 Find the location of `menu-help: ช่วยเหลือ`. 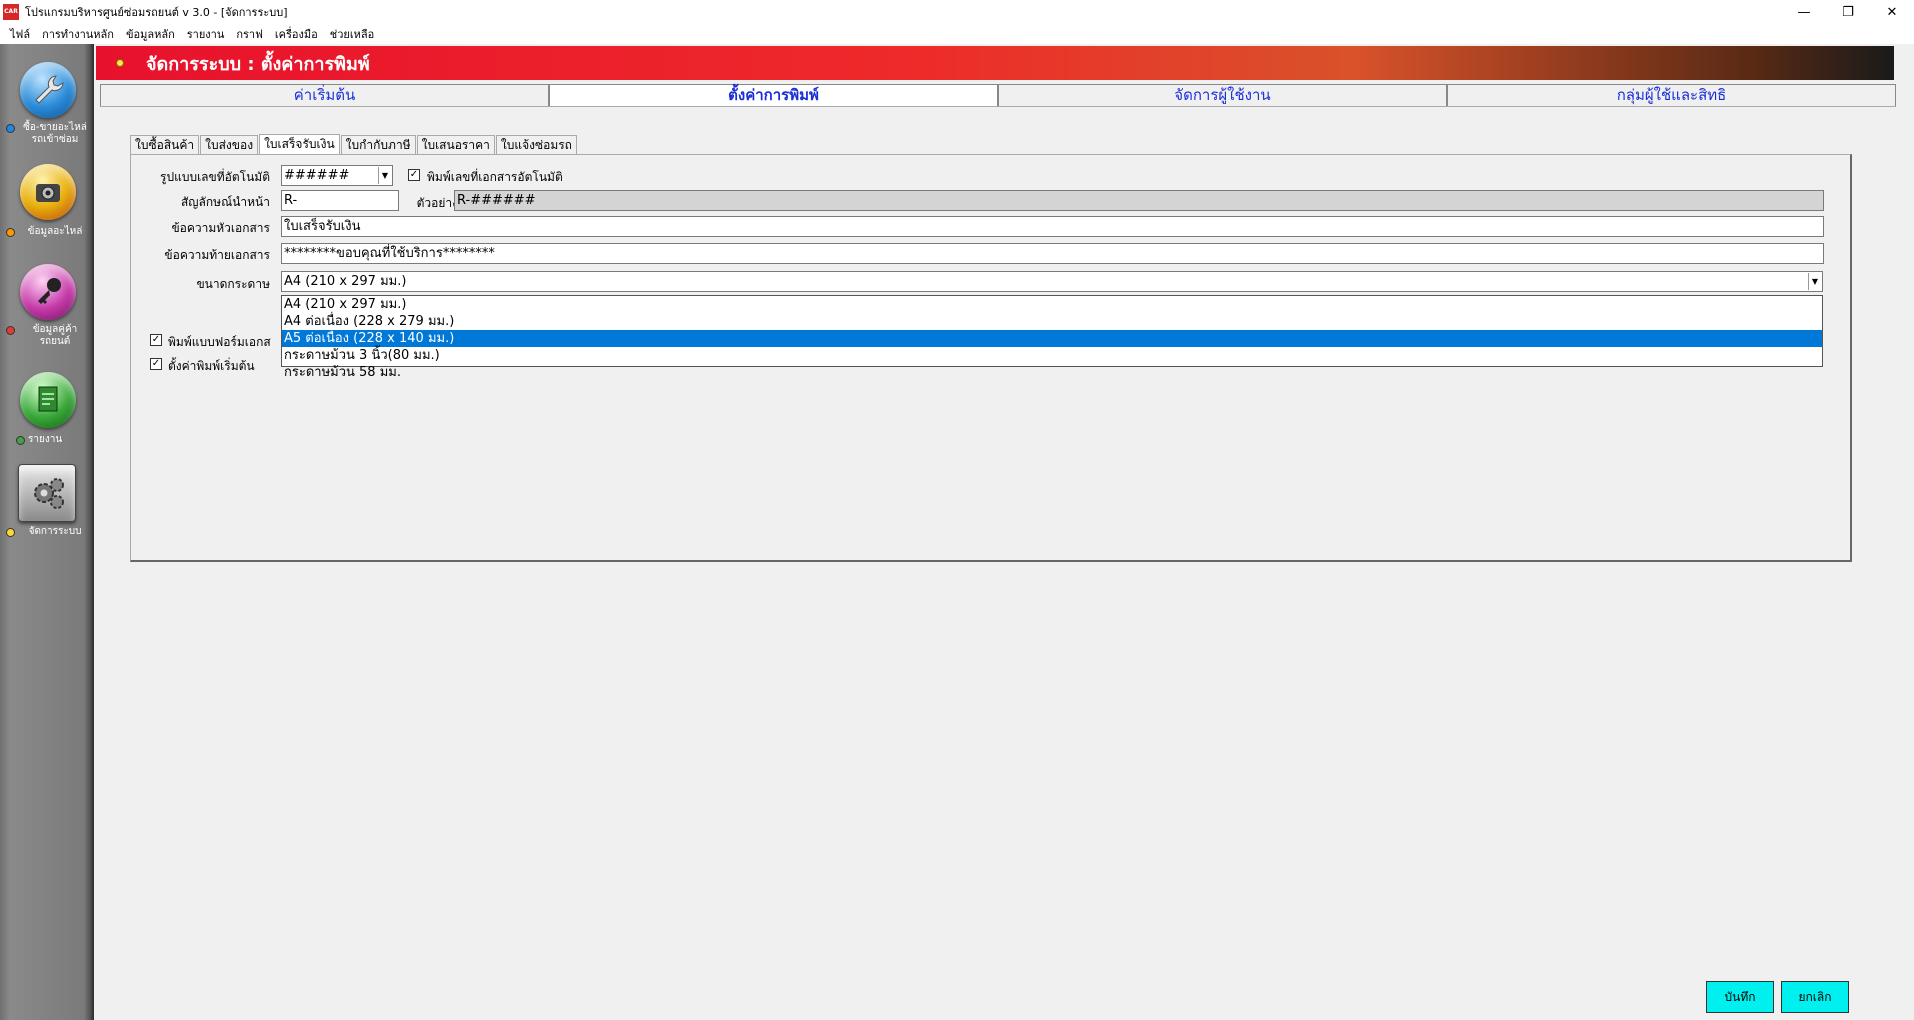

menu-help: ช่วยเหลือ is located at coordinates (352, 34).